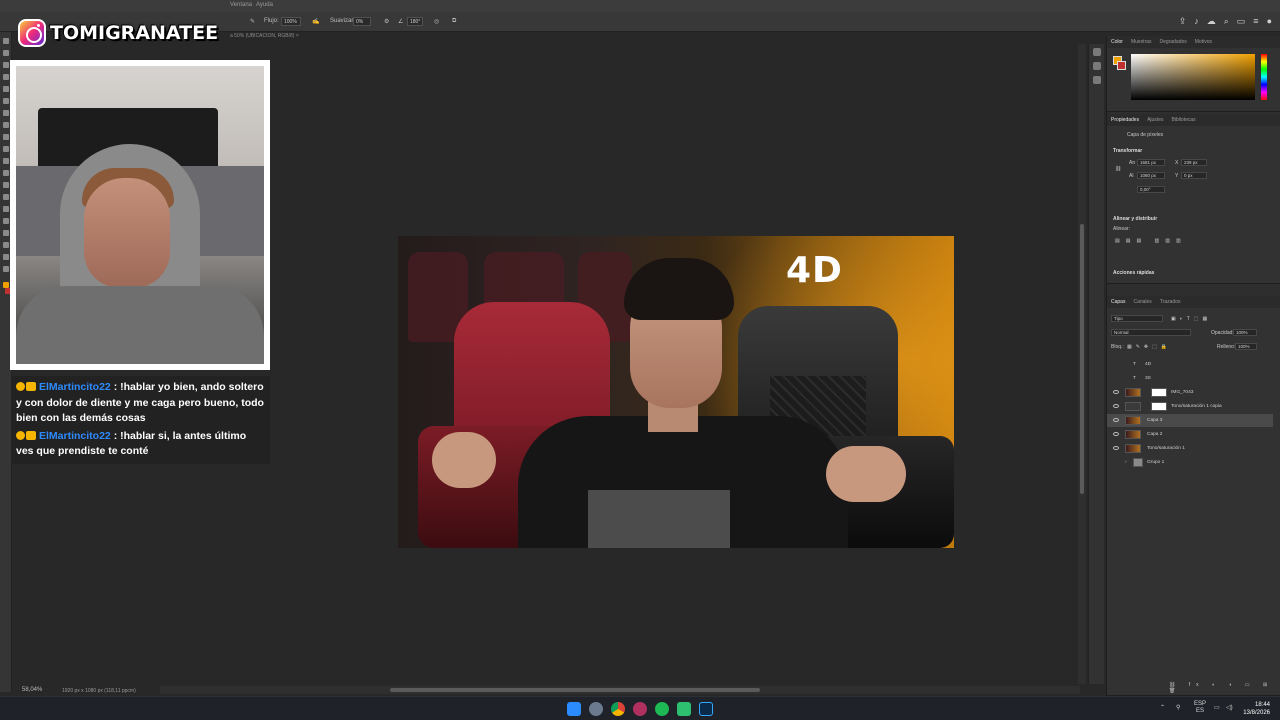 The image size is (1280, 720). What do you see at coordinates (362, 21) in the screenshot?
I see `suavizar-field: 0%` at bounding box center [362, 21].